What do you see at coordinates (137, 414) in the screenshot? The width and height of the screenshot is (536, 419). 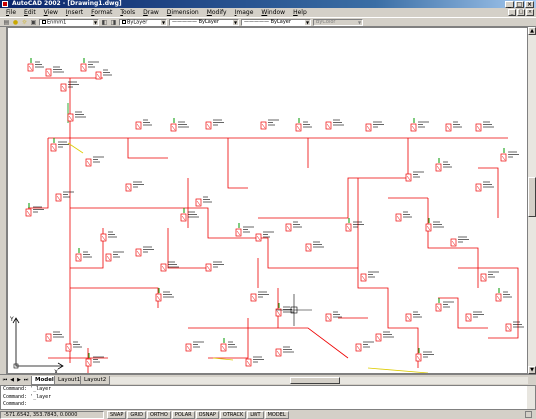 I see `grid-toggle: GRID` at bounding box center [137, 414].